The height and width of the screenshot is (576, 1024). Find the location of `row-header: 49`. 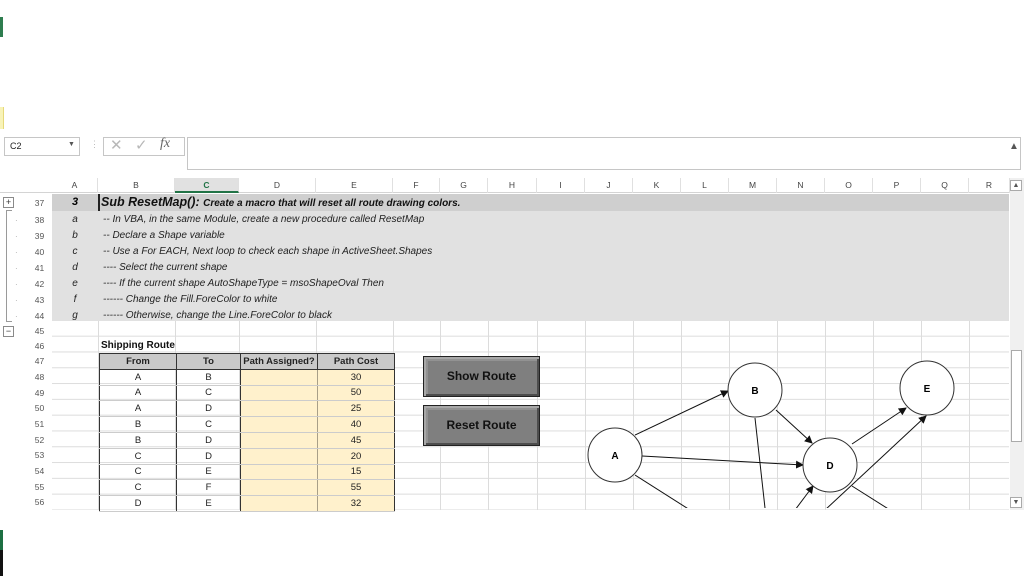

row-header: 49 is located at coordinates (39, 393).